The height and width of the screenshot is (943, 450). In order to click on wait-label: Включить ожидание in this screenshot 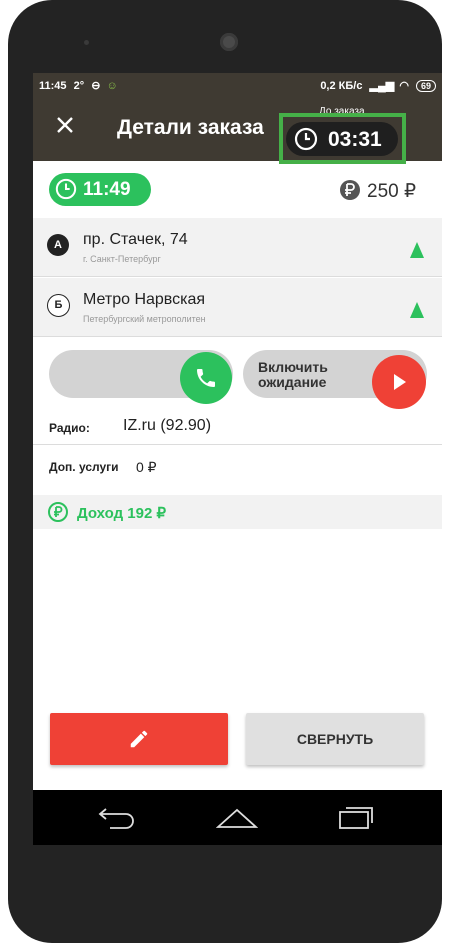, I will do `click(313, 375)`.